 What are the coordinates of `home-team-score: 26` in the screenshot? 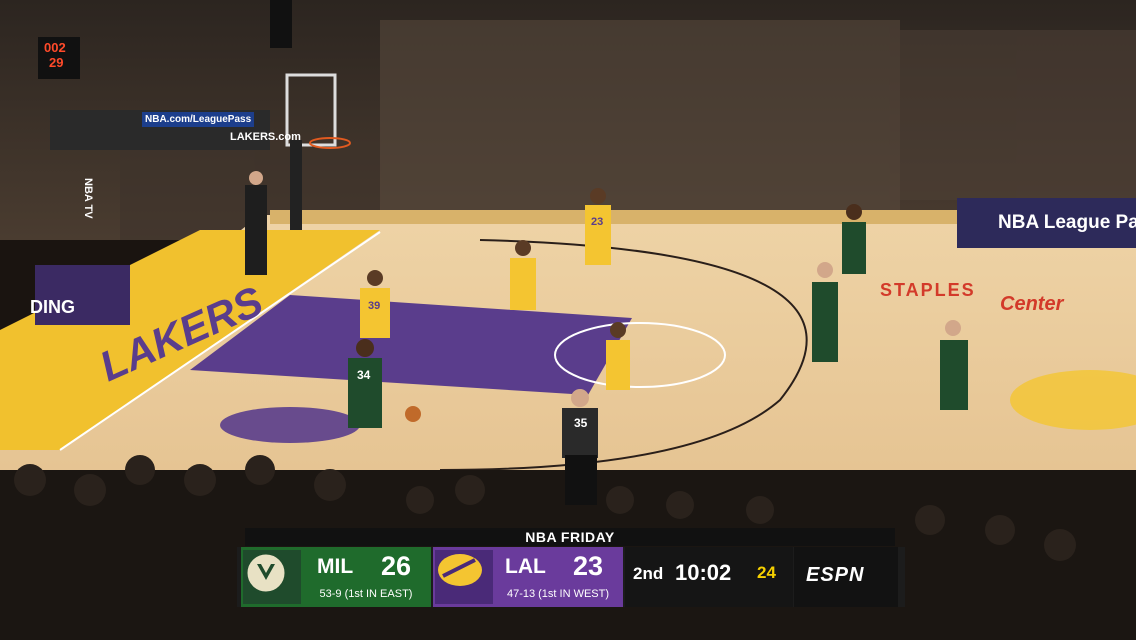 It's located at (396, 566).